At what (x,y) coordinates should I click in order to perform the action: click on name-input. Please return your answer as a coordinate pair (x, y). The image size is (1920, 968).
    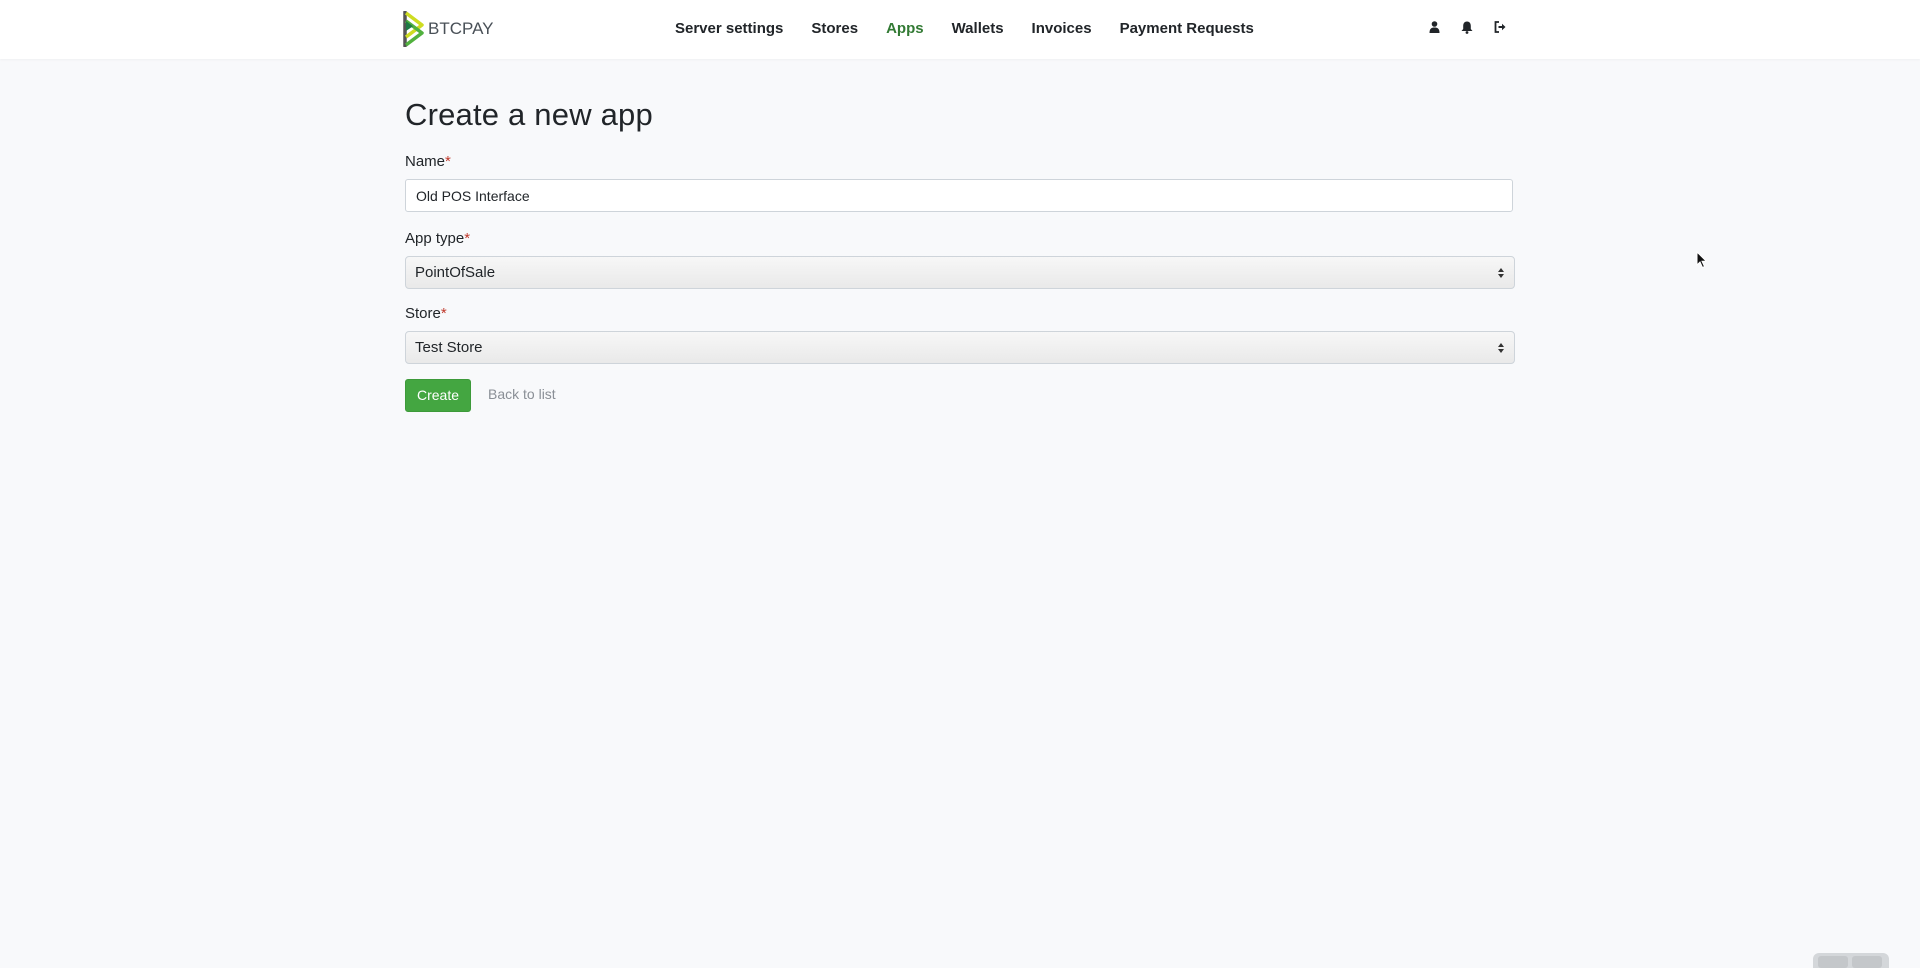
    Looking at the image, I should click on (959, 195).